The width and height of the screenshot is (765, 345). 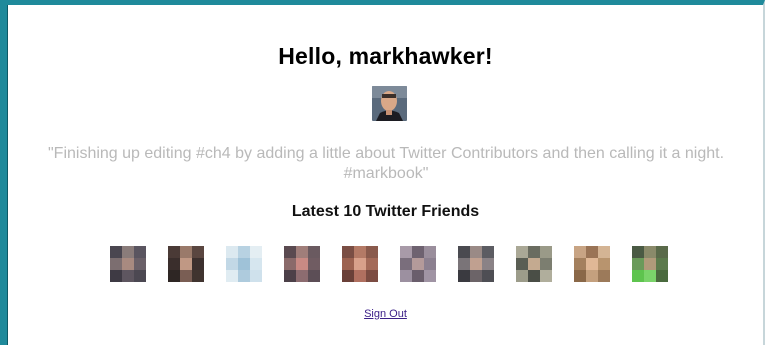 What do you see at coordinates (650, 264) in the screenshot?
I see `friend-avatar-10-icon` at bounding box center [650, 264].